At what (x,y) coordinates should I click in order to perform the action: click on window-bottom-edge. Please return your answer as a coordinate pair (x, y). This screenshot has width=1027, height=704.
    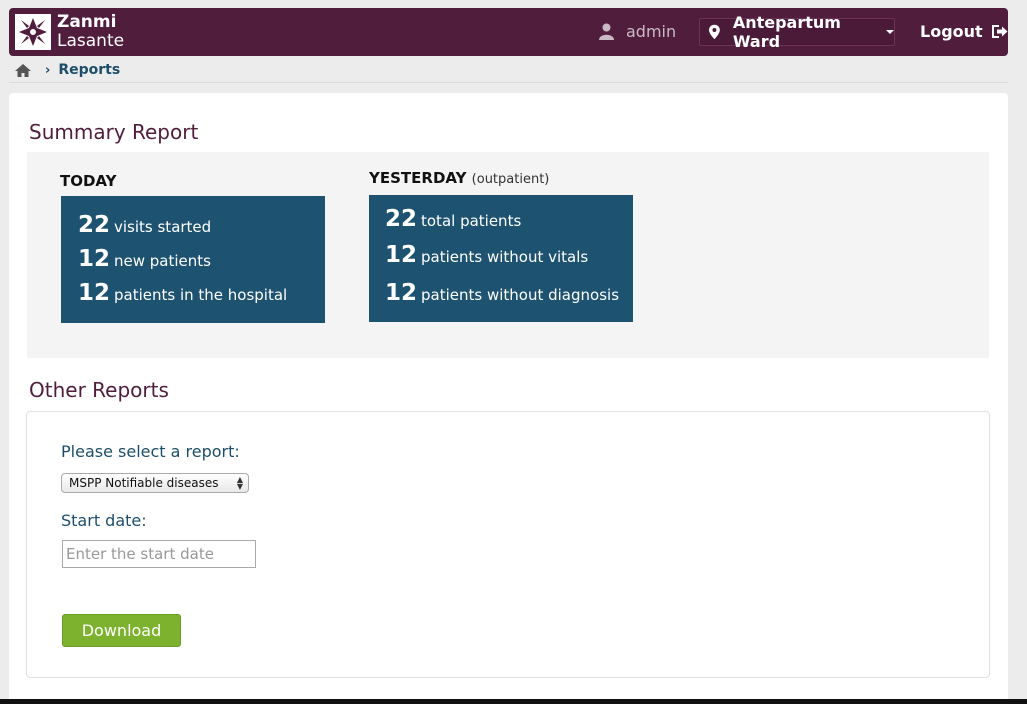
    Looking at the image, I should click on (513, 701).